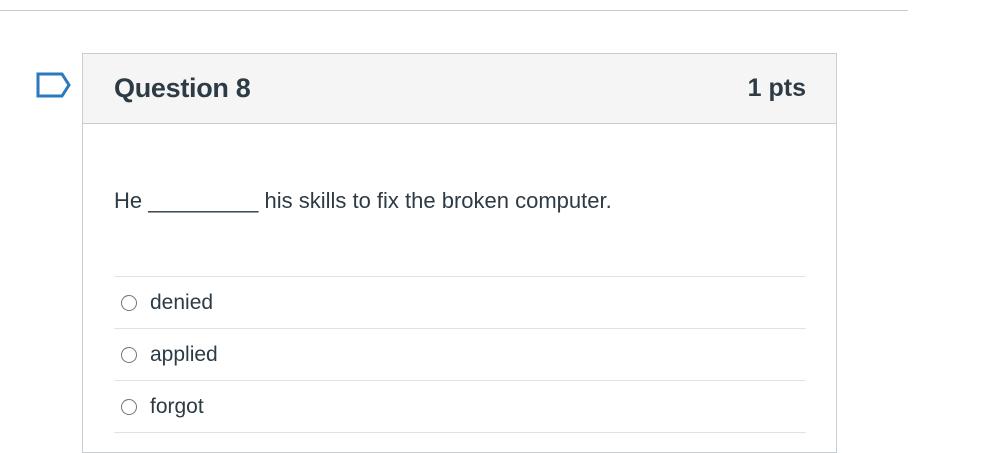 This screenshot has width=987, height=453. I want to click on answer-label: denied, so click(182, 302).